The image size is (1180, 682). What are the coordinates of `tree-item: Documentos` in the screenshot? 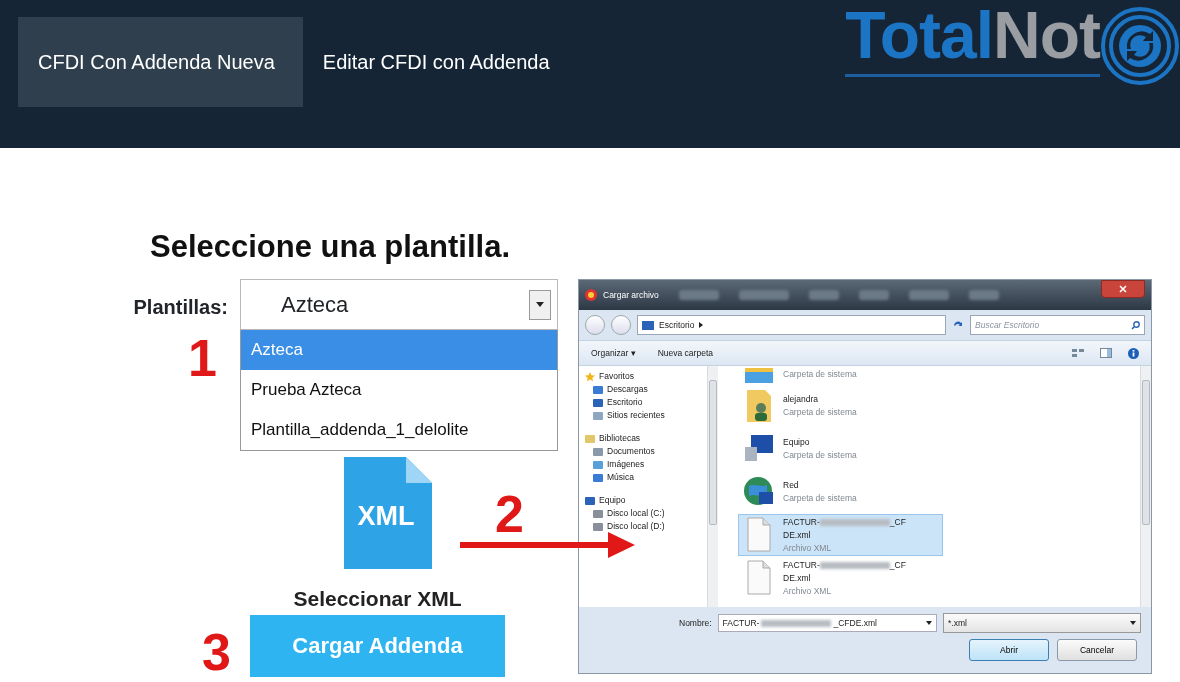 It's located at (650, 452).